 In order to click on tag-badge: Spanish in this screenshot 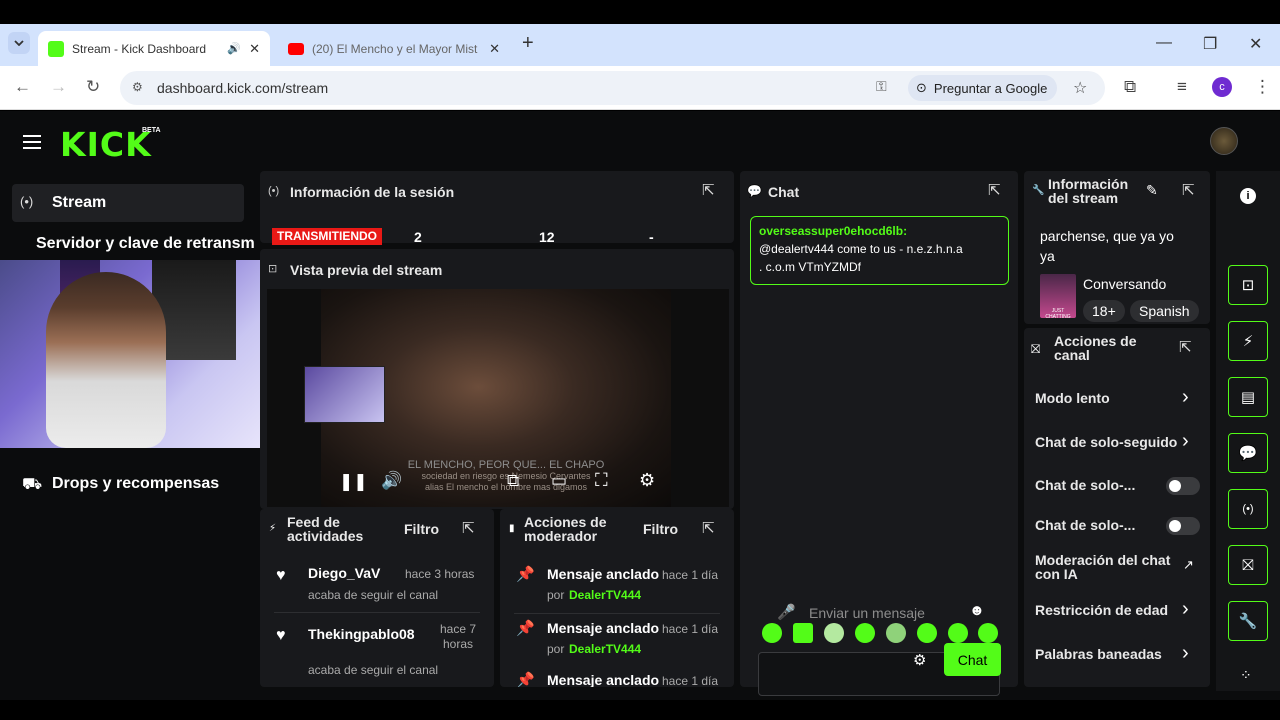, I will do `click(1164, 311)`.